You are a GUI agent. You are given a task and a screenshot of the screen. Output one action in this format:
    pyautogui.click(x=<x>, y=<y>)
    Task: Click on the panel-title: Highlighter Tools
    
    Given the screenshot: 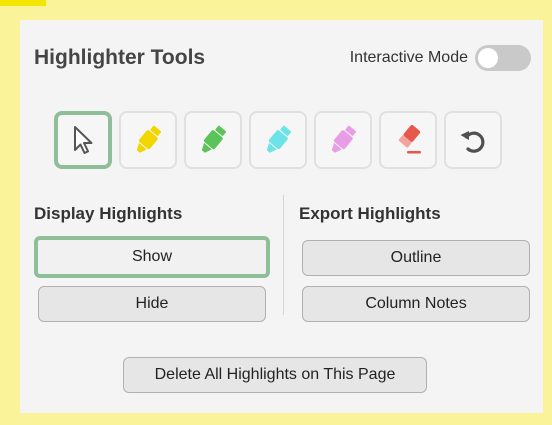 What is the action you would take?
    pyautogui.click(x=120, y=57)
    